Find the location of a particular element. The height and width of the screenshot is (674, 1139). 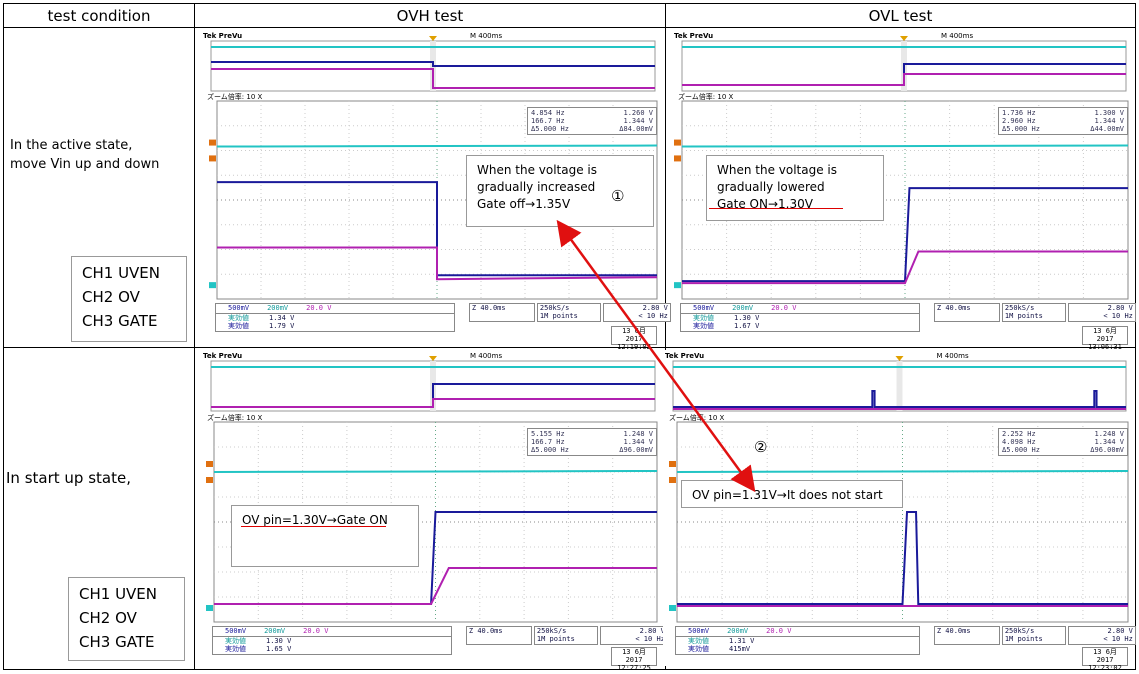

comparison-arrow is located at coordinates (656, 356).